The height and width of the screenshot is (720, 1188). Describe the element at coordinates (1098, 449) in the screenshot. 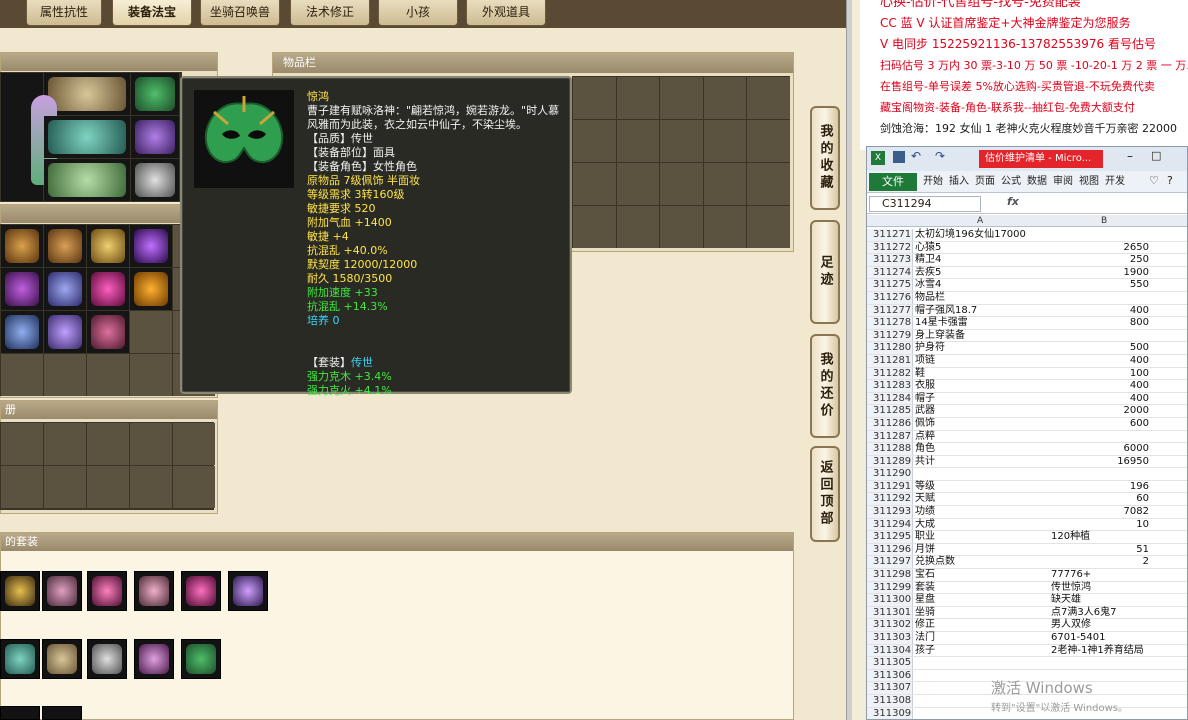

I see `cell-b: 6000` at that location.